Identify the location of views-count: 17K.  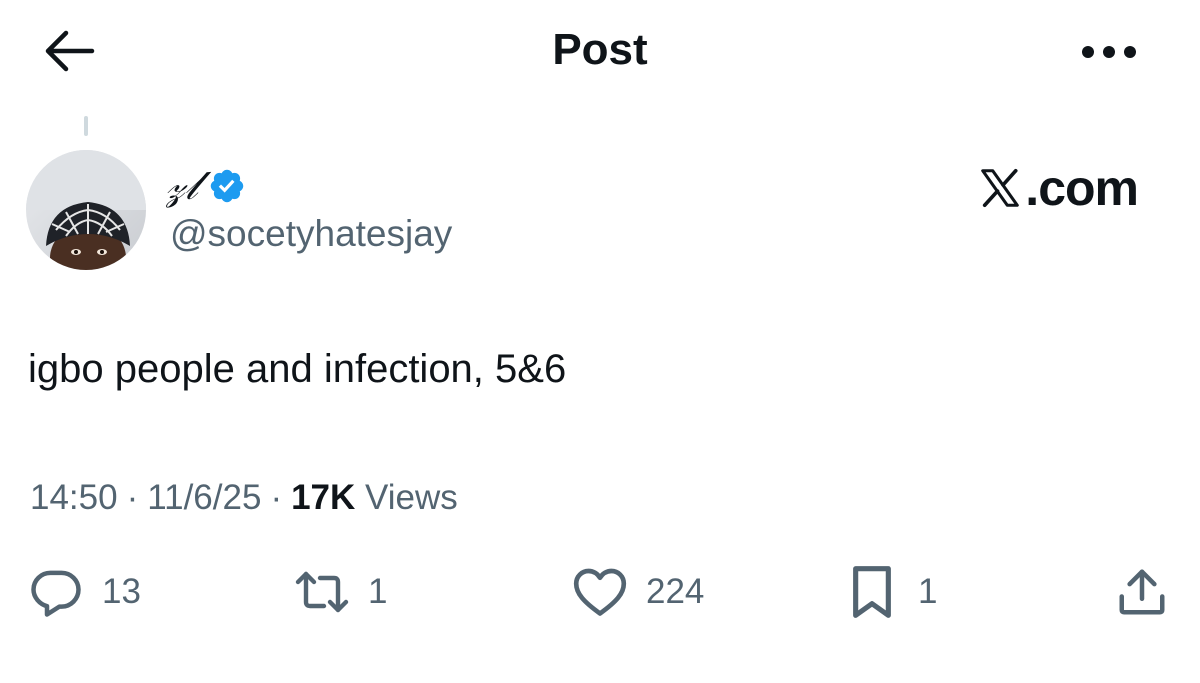
(323, 497).